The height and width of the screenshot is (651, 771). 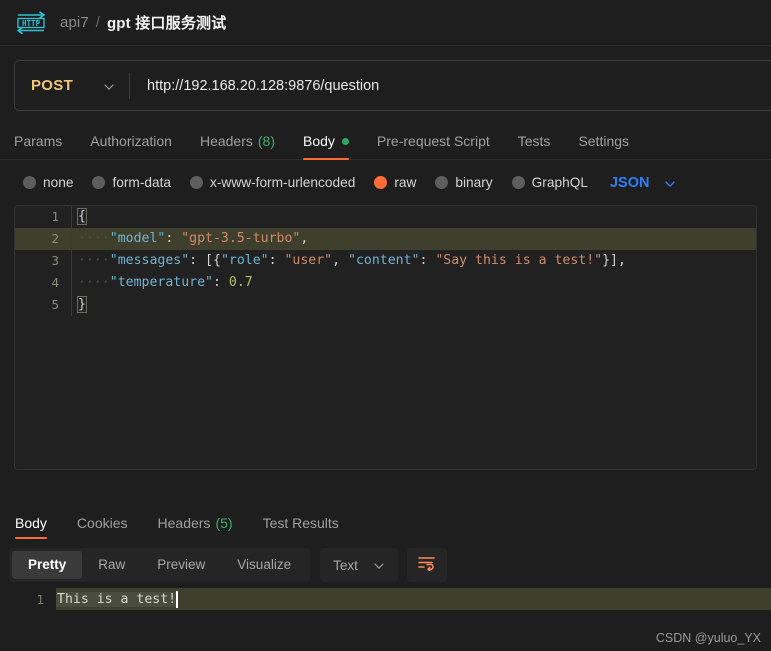 What do you see at coordinates (359, 565) in the screenshot?
I see `response-content-type-selector: Text` at bounding box center [359, 565].